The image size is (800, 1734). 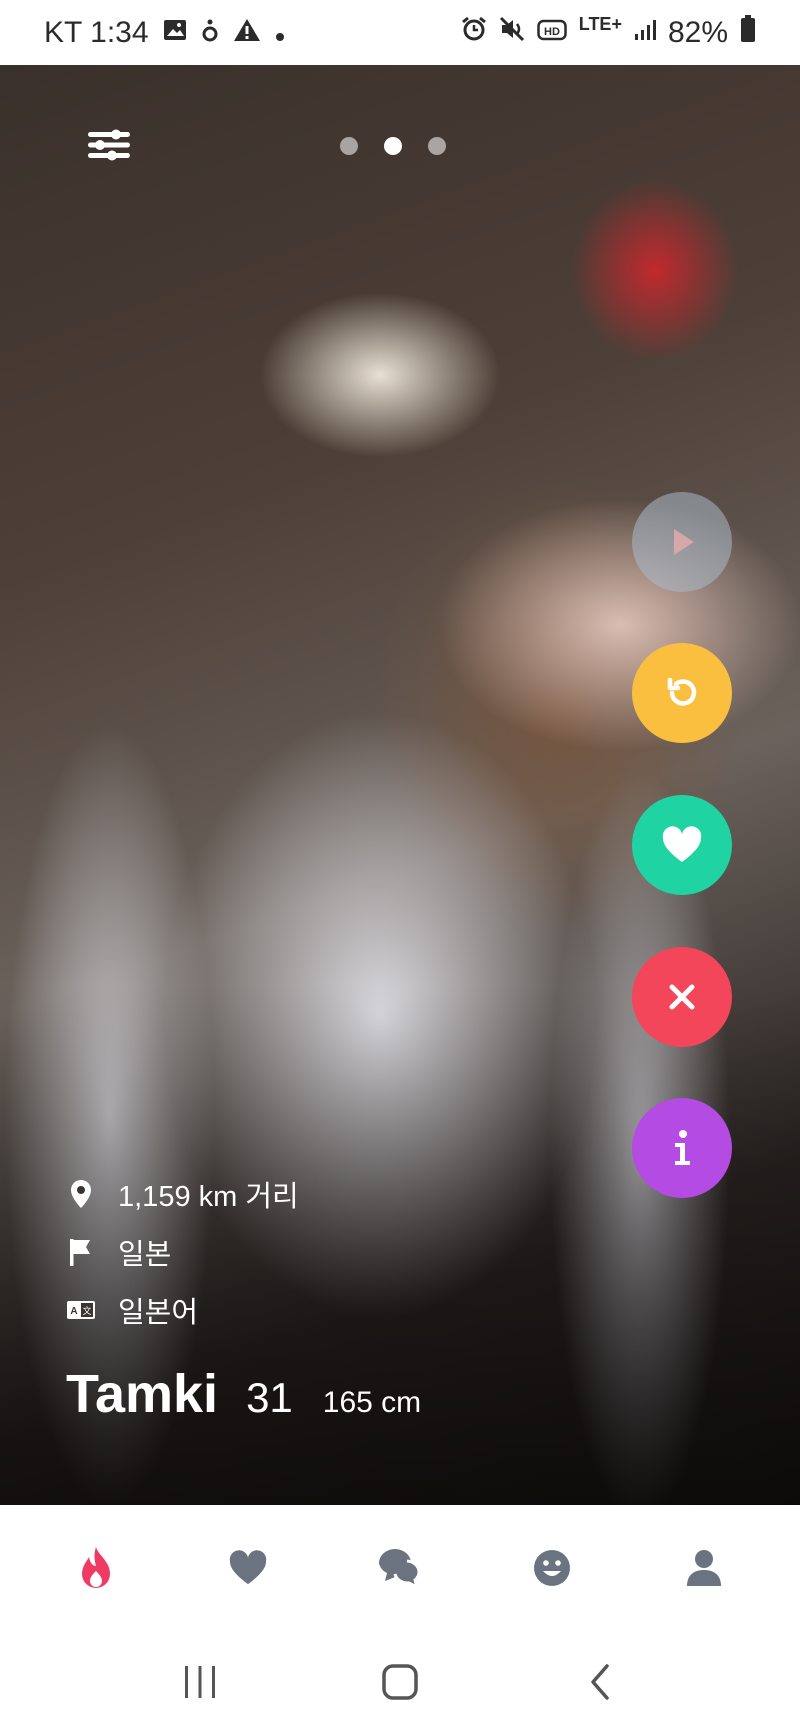 I want to click on nav-discover, so click(x=96, y=1568).